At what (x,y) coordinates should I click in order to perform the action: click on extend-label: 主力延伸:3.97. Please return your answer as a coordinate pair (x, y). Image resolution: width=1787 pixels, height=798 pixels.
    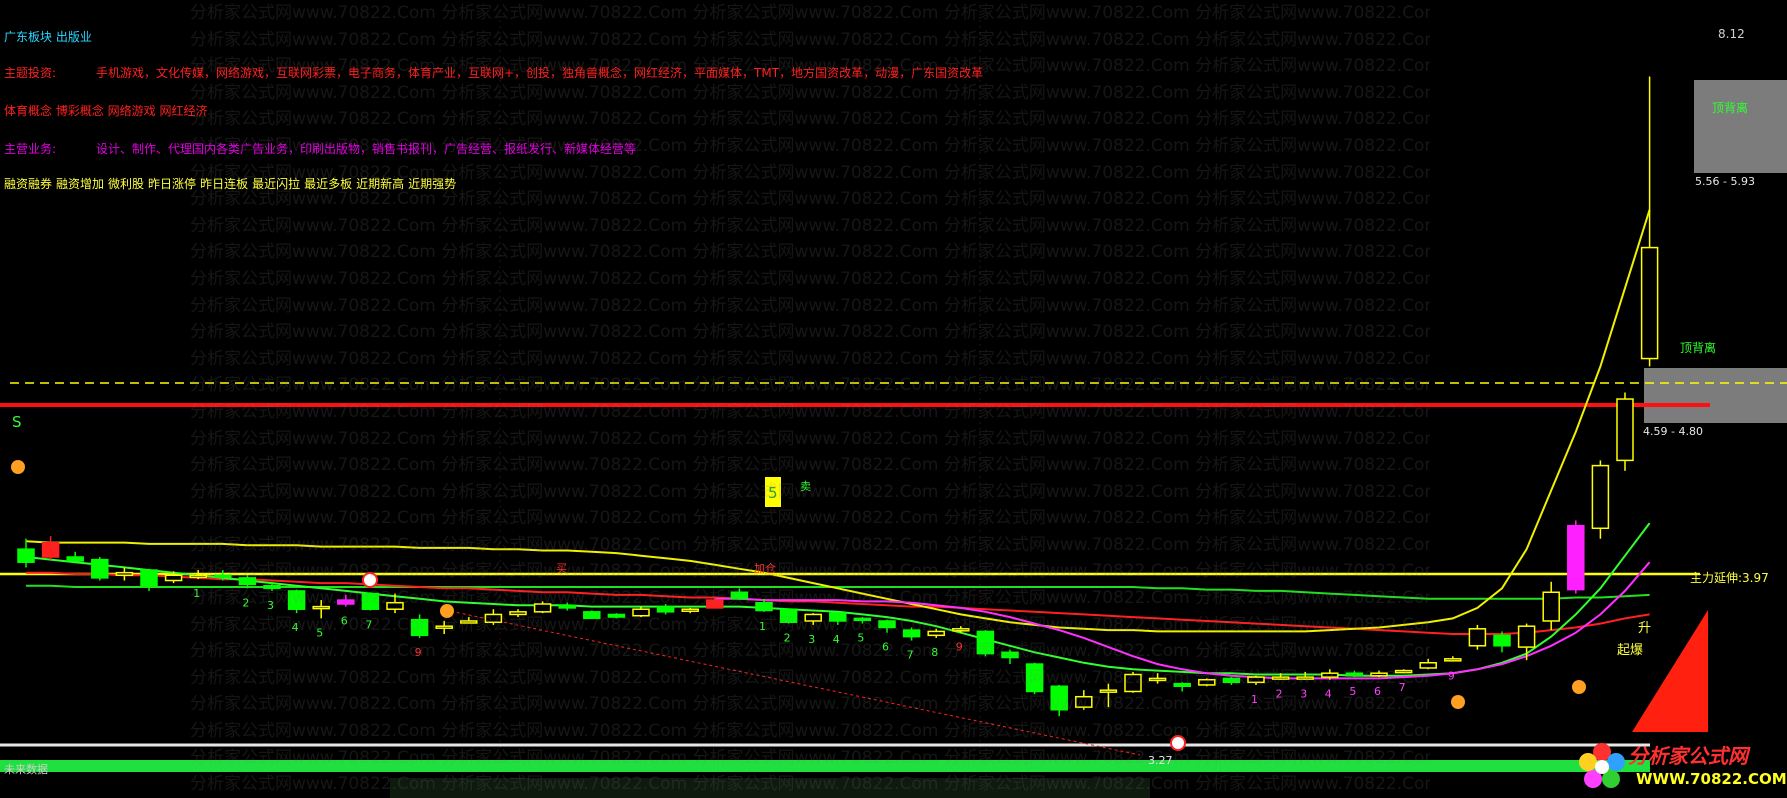
    Looking at the image, I should click on (1729, 578).